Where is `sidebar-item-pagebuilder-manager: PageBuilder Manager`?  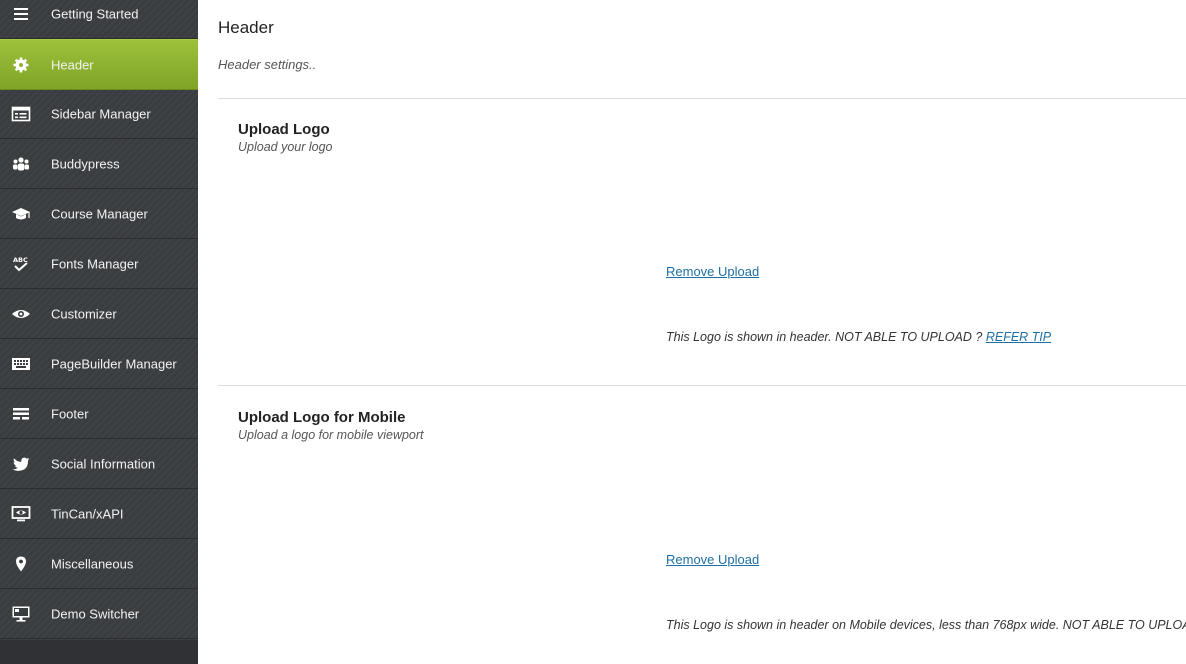
sidebar-item-pagebuilder-manager: PageBuilder Manager is located at coordinates (99, 364).